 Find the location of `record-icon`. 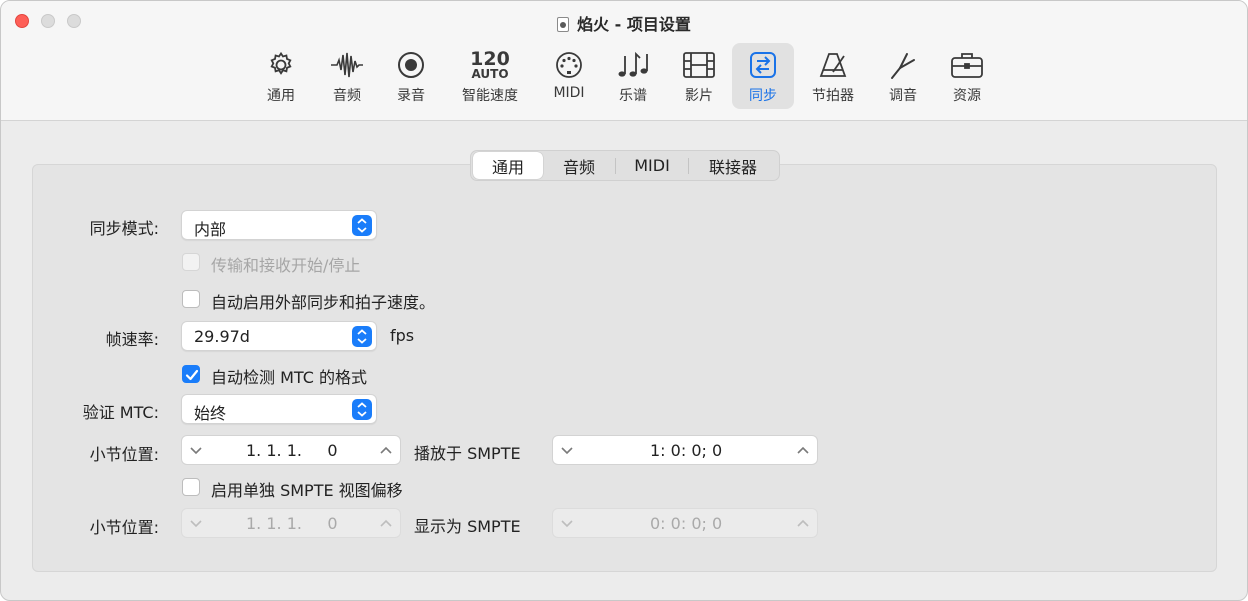

record-icon is located at coordinates (411, 65).